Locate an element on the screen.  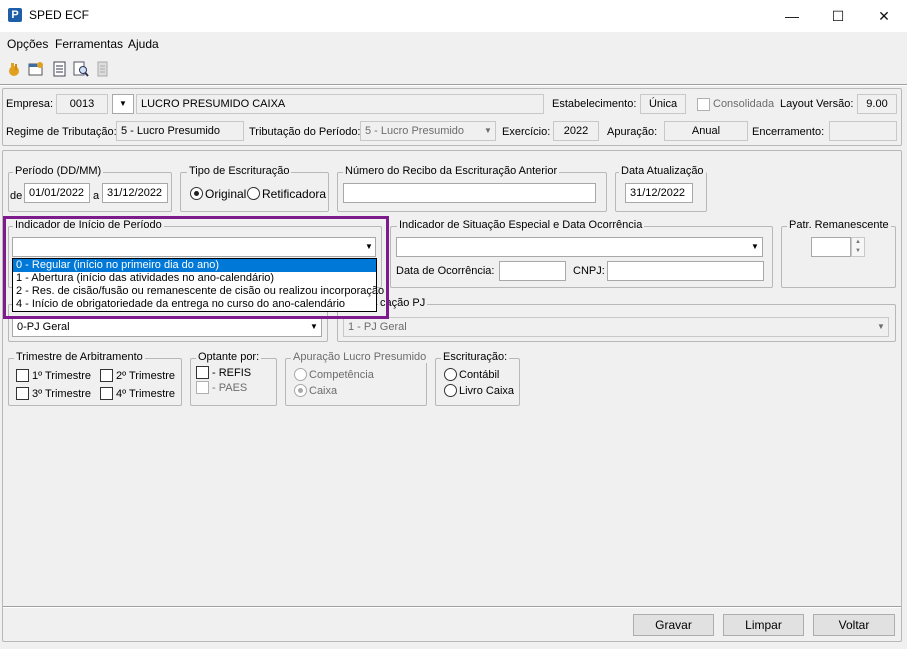
trimestre-3-checkbox is located at coordinates (22, 393).